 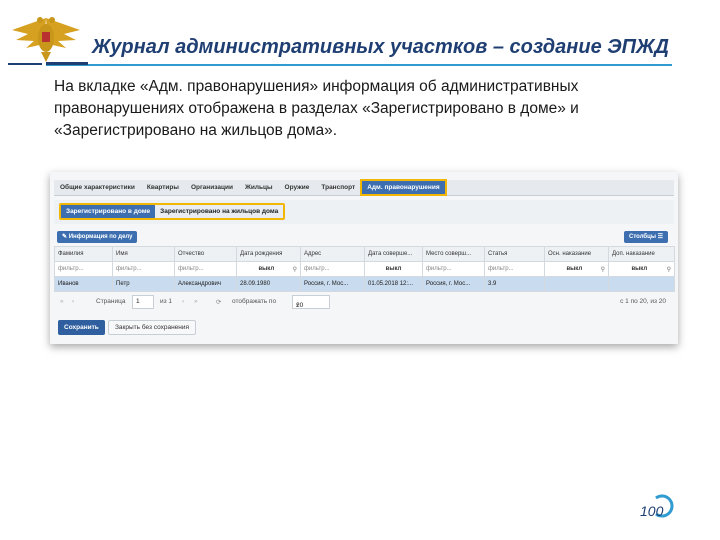 What do you see at coordinates (652, 511) in the screenshot?
I see `page-number: 100` at bounding box center [652, 511].